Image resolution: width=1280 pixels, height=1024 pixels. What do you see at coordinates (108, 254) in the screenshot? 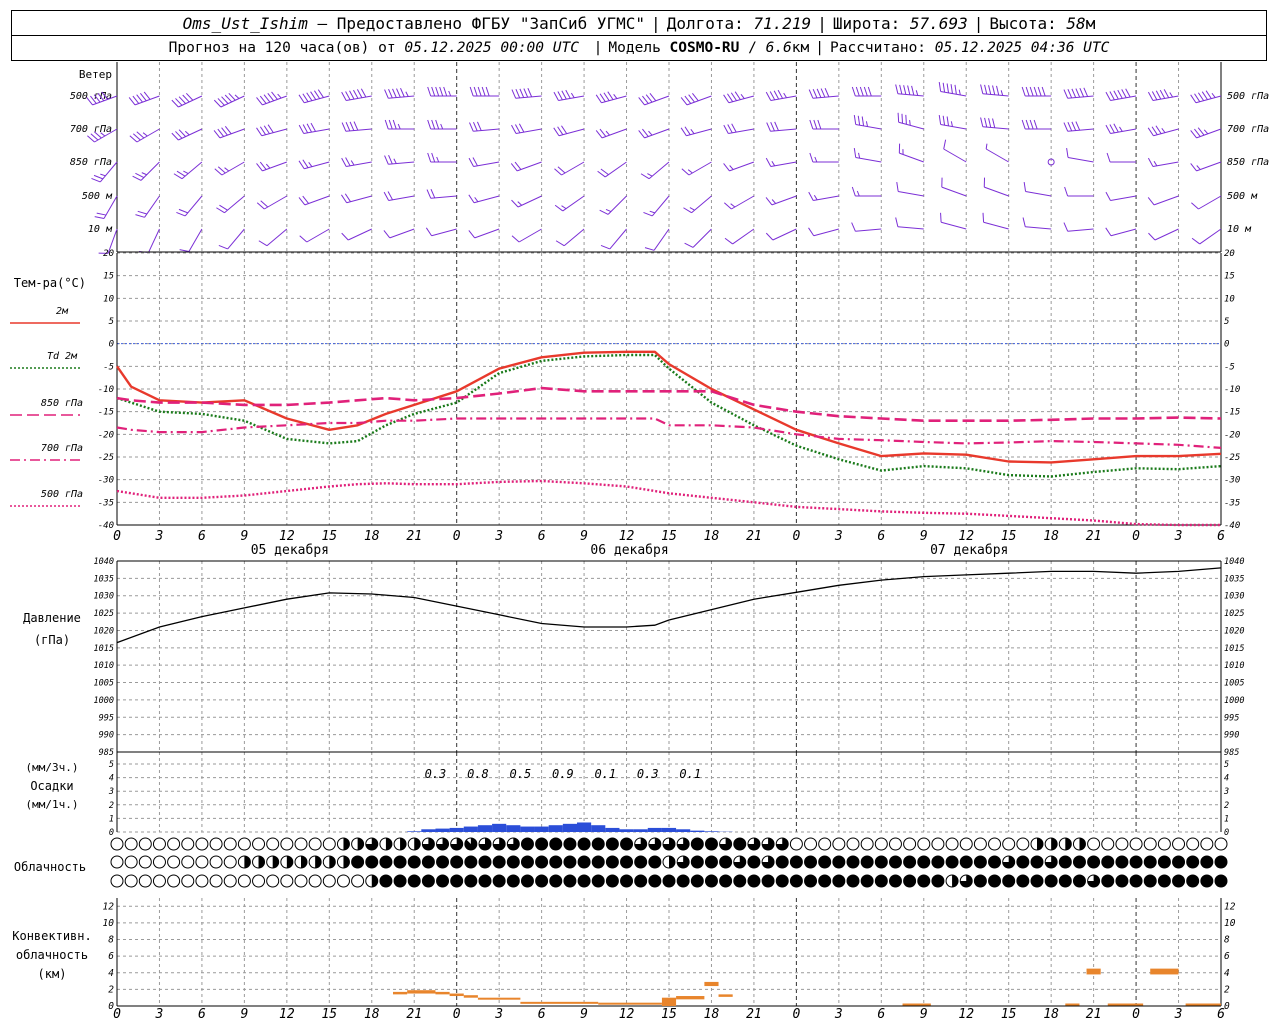
I see `temp-ytick-left: 20` at bounding box center [108, 254].